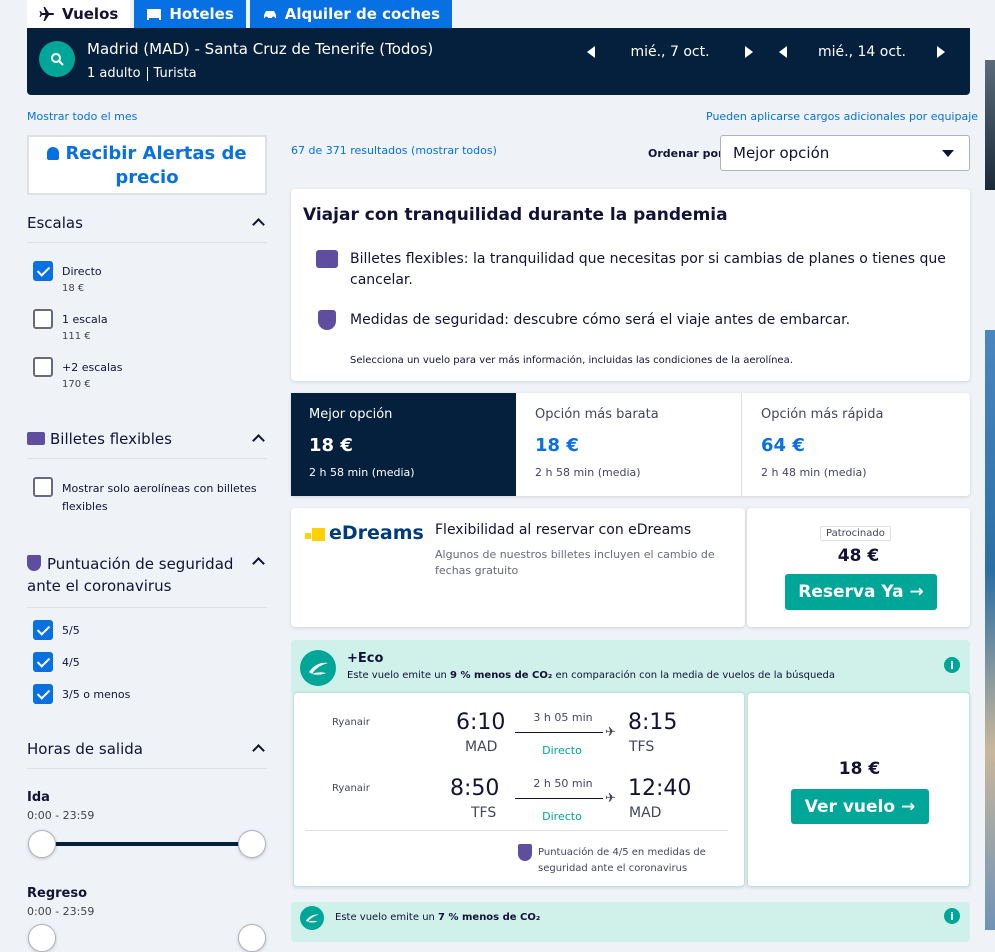 This screenshot has height=952, width=995. I want to click on flex-ticket-icon, so click(36, 438).